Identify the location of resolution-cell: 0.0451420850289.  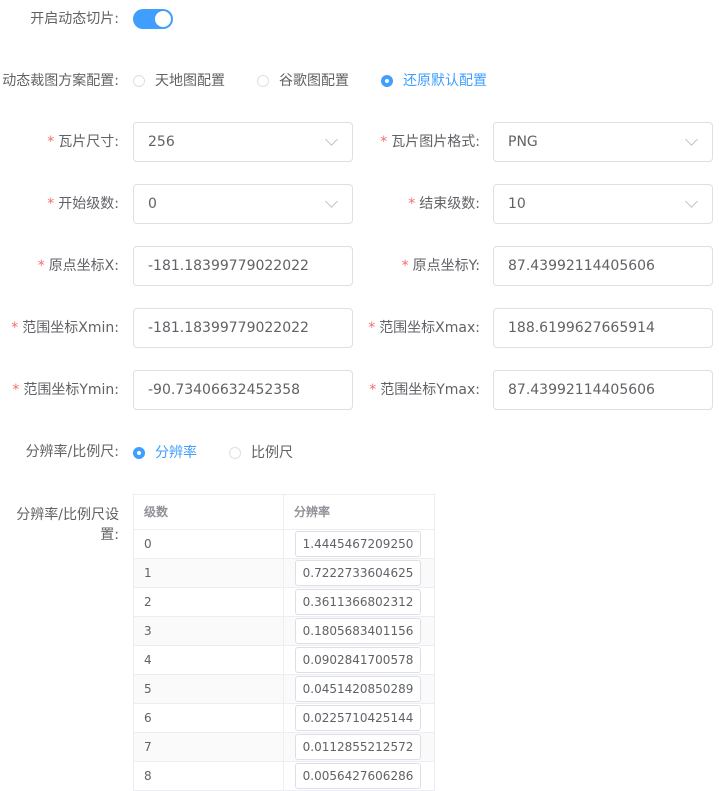
(358, 689).